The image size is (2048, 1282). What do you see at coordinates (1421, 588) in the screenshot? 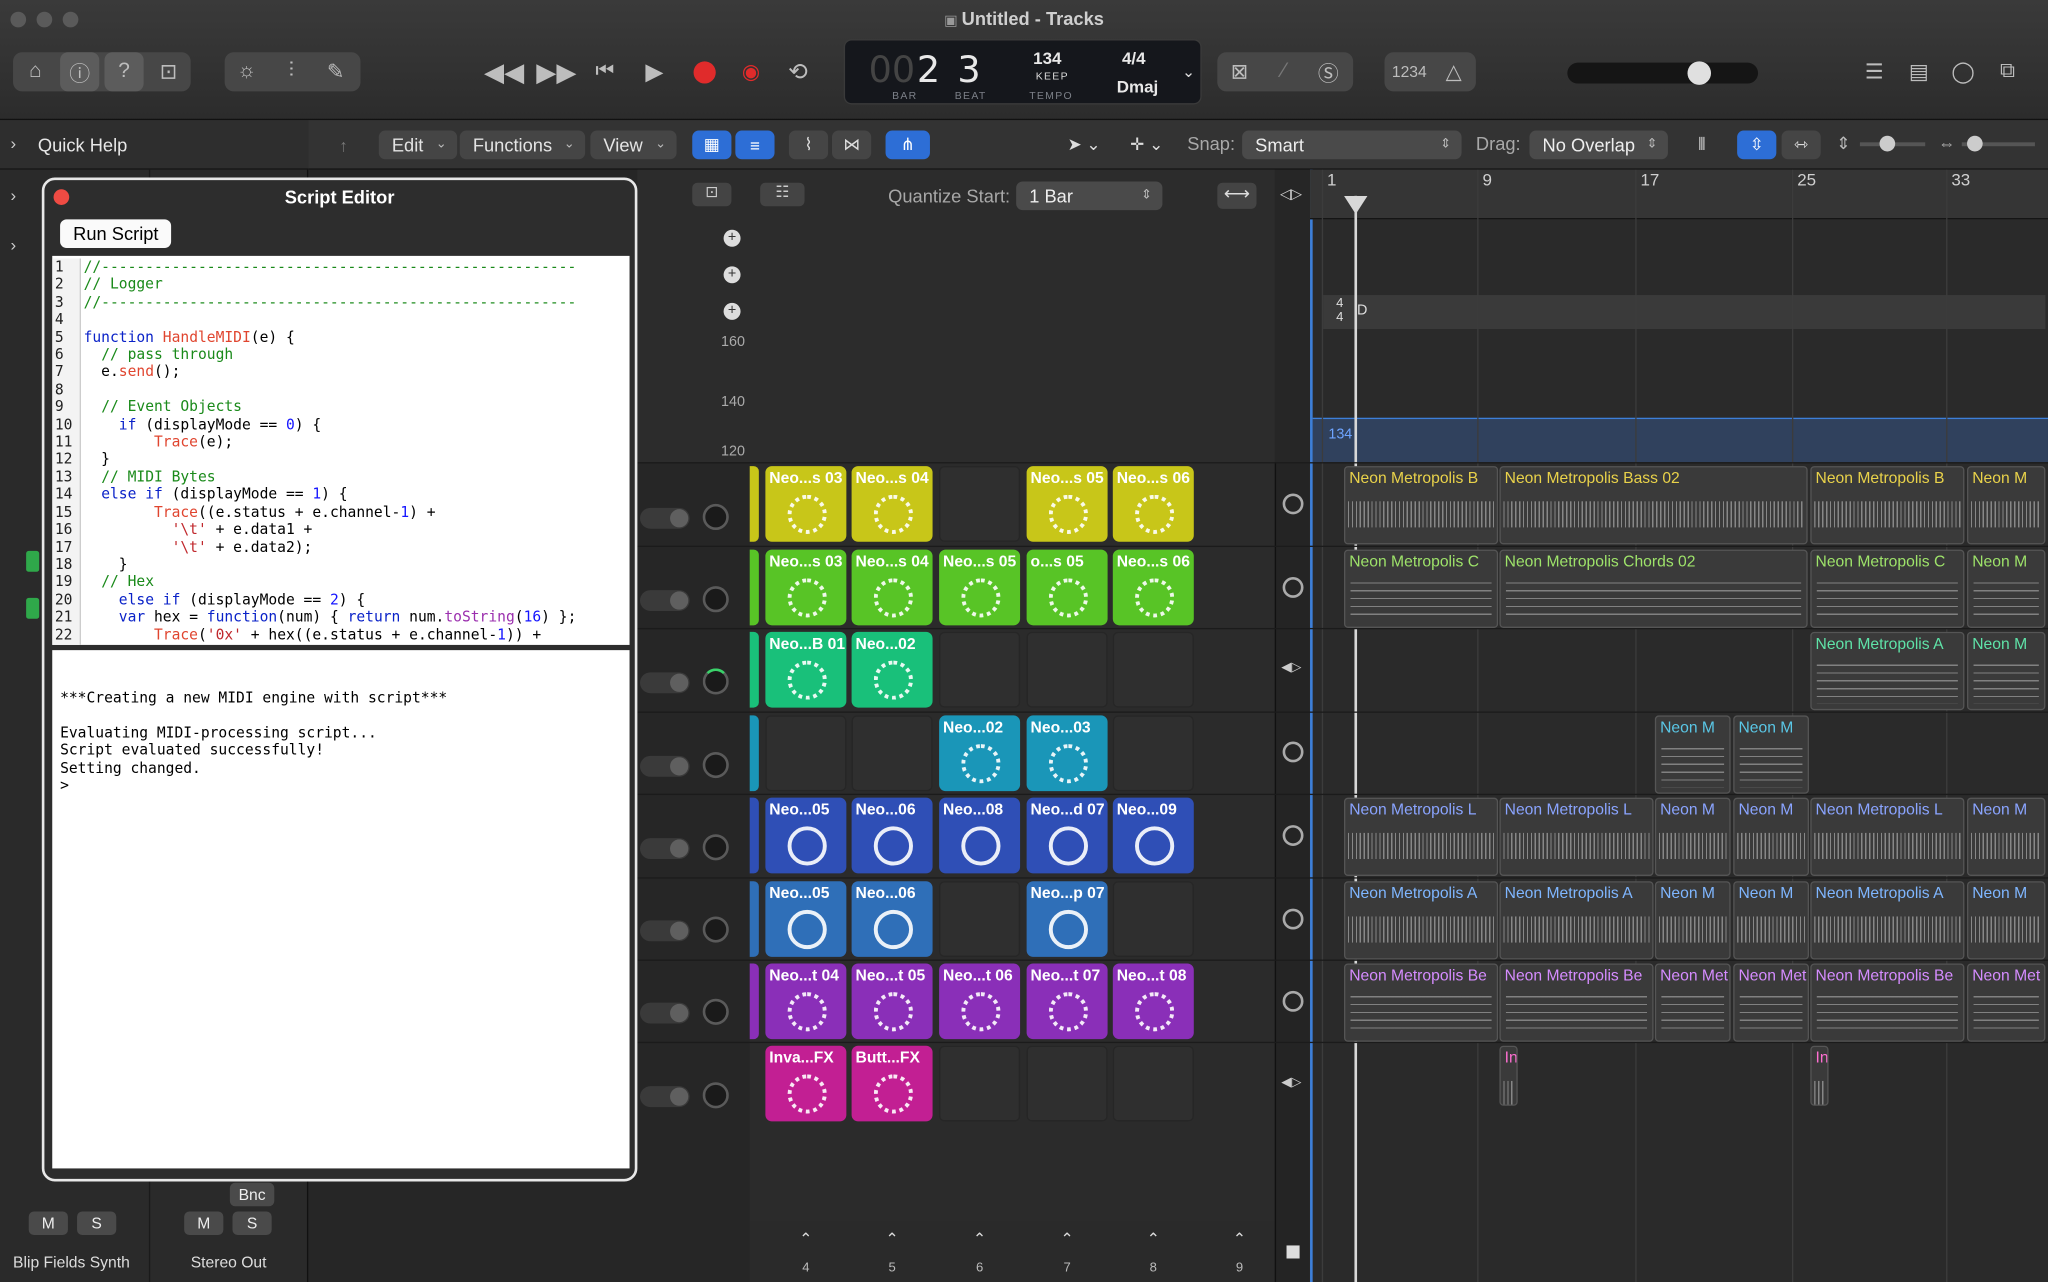
I see `arrange-region: Neon Metropolis C` at bounding box center [1421, 588].